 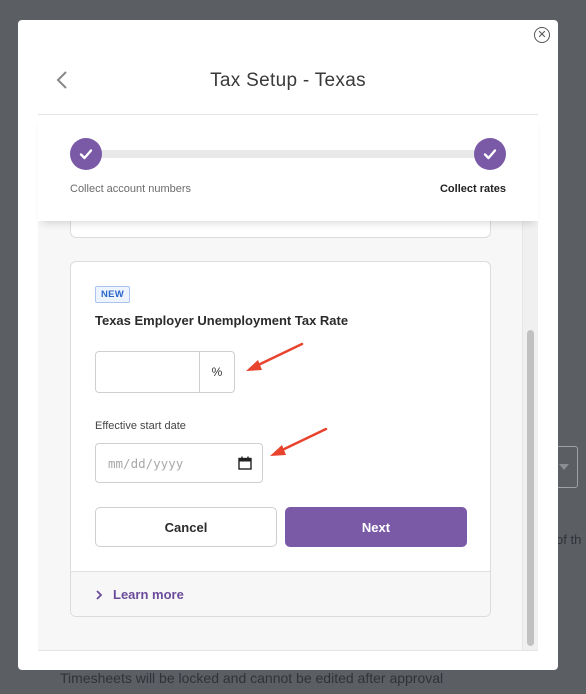 What do you see at coordinates (147, 372) in the screenshot?
I see `tax-rate-field` at bounding box center [147, 372].